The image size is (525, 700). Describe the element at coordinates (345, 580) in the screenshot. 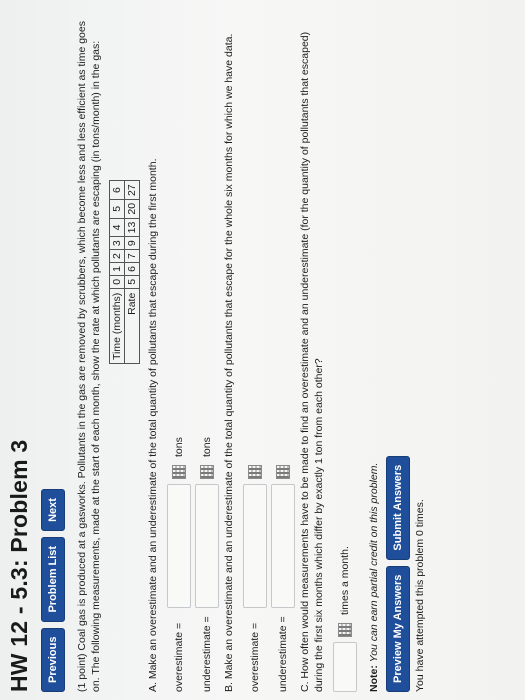

I see `part-c-unit: times a month.` at that location.